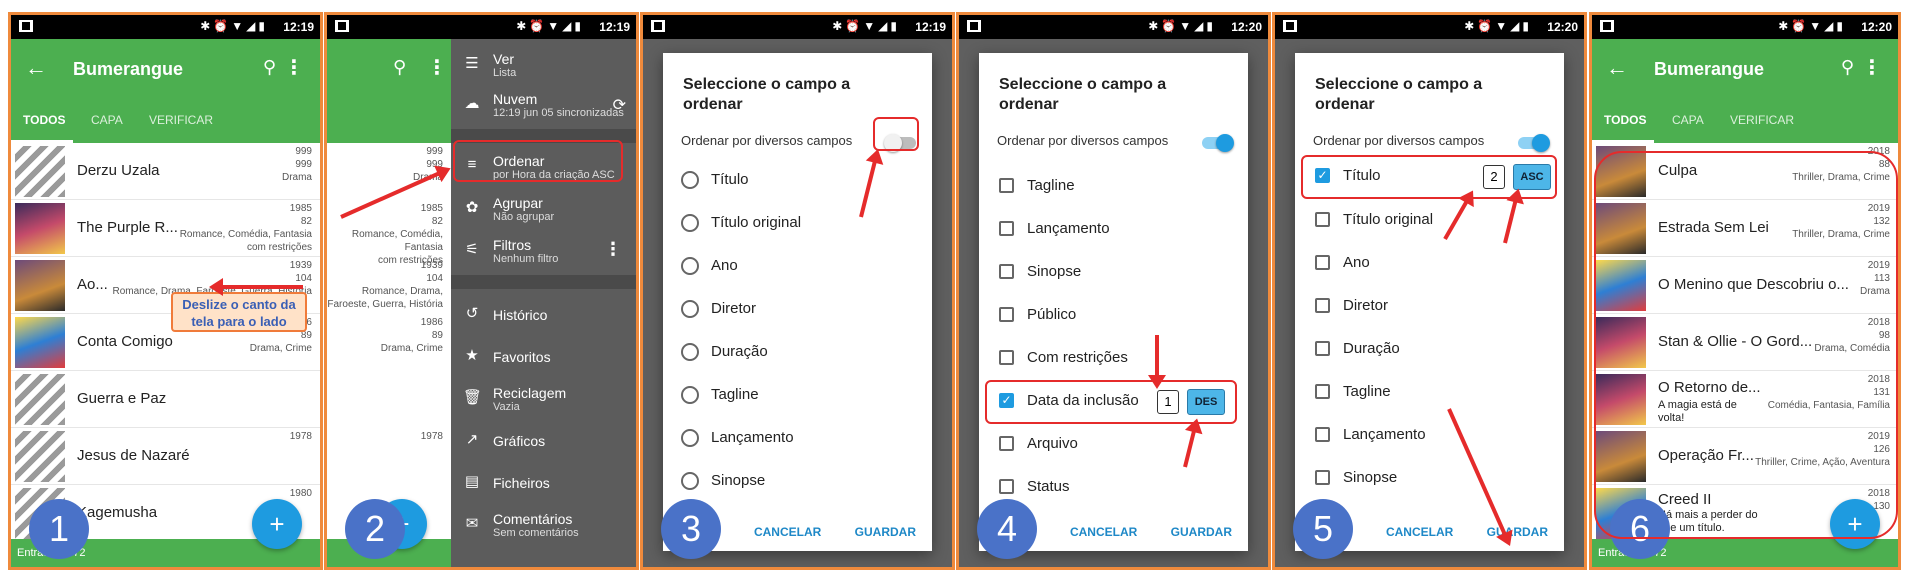  Describe the element at coordinates (122, 398) in the screenshot. I see `item-title: Guerra e Paz` at that location.